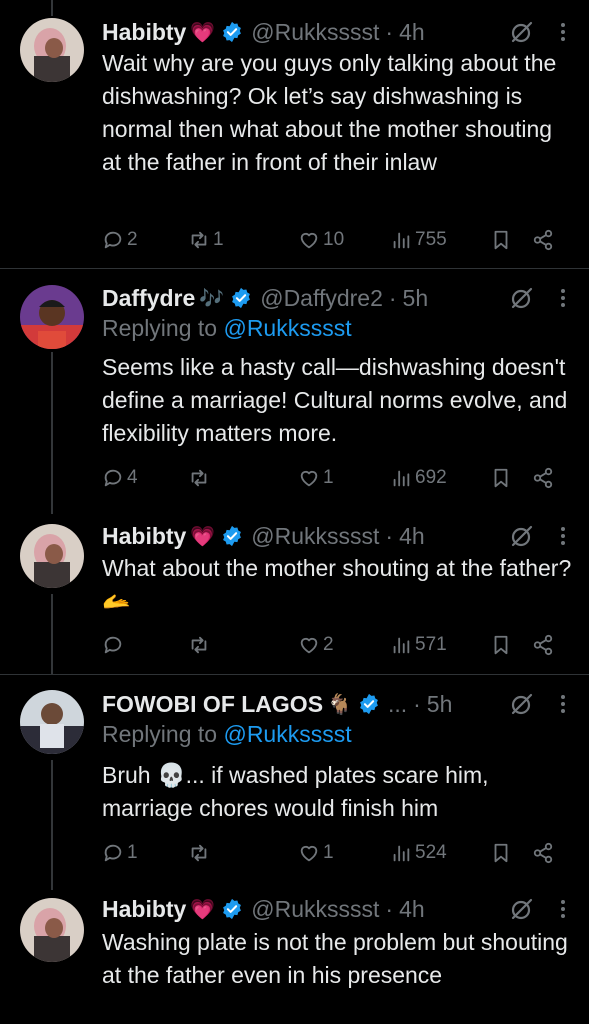  What do you see at coordinates (148, 298) in the screenshot?
I see `author-name: Daffydre` at bounding box center [148, 298].